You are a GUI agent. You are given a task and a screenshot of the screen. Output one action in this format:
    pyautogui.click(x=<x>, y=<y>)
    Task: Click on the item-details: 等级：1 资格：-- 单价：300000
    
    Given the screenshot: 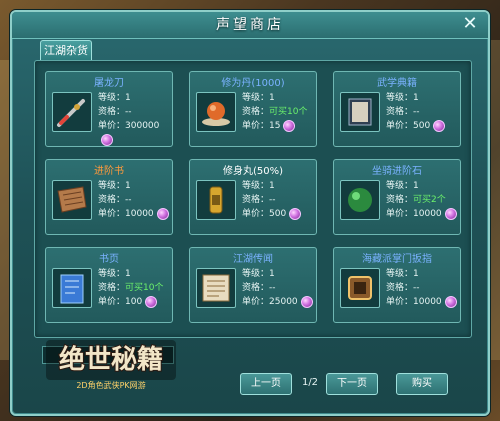 What is the action you would take?
    pyautogui.click(x=136, y=119)
    